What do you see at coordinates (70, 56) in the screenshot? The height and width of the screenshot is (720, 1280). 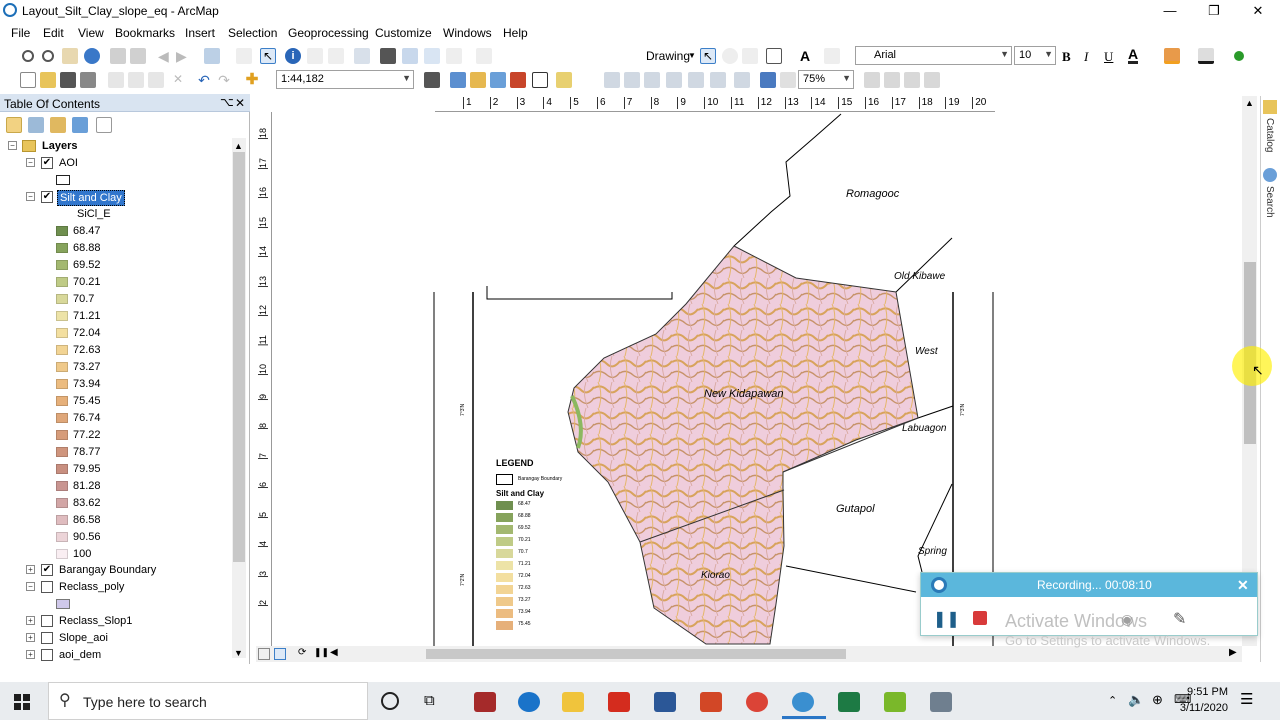 I see `pan-hand-icon` at bounding box center [70, 56].